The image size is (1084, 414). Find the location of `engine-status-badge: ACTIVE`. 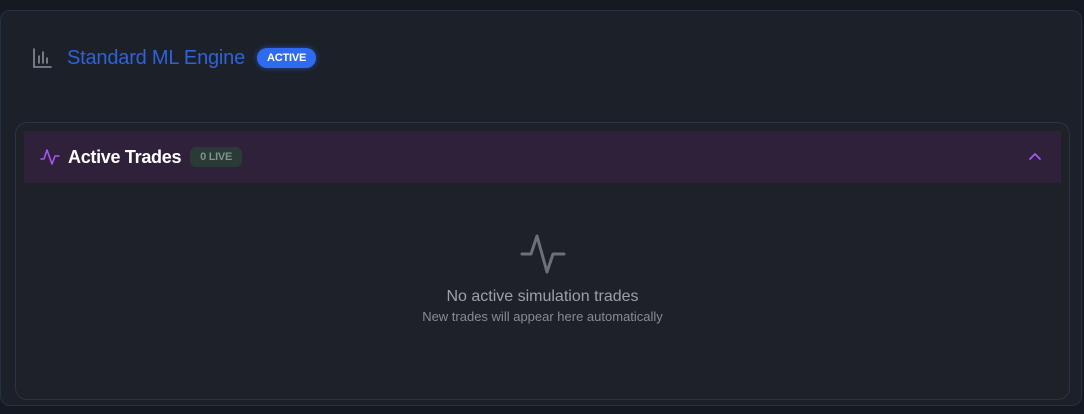

engine-status-badge: ACTIVE is located at coordinates (287, 58).